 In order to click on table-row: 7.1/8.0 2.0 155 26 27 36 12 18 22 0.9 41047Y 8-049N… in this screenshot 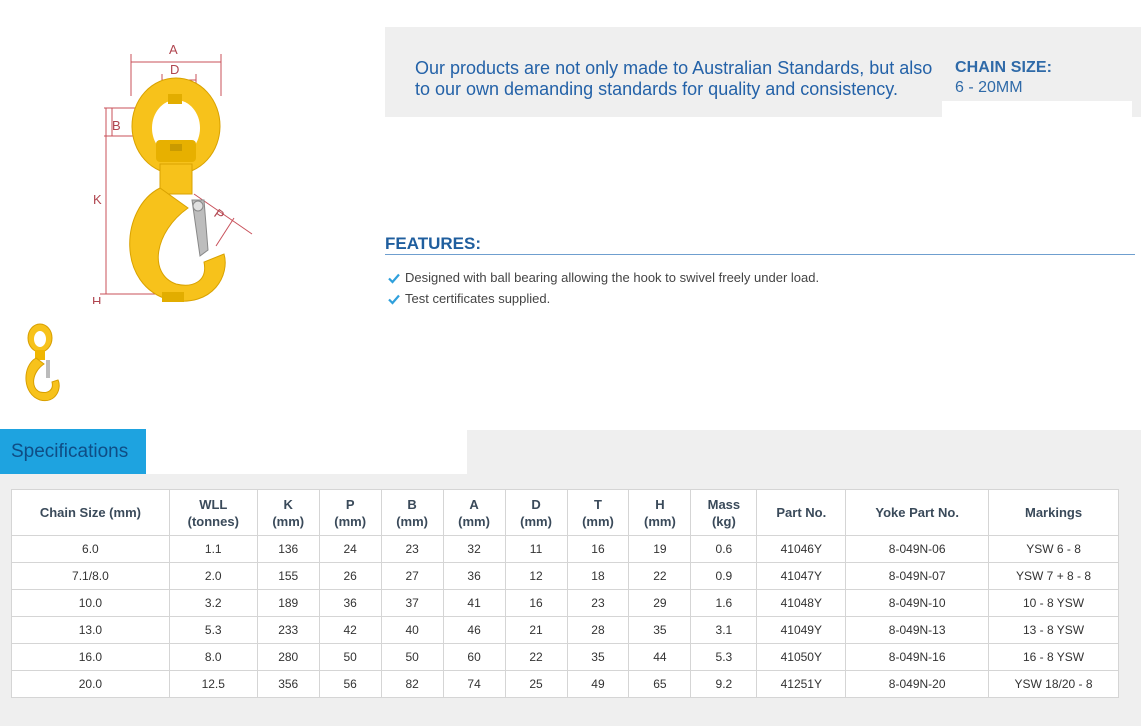, I will do `click(565, 576)`.